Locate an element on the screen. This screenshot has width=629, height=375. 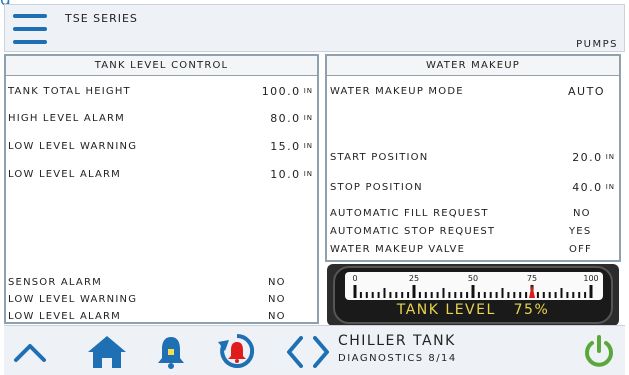
setting-value: 10.0 IN is located at coordinates (291, 174).